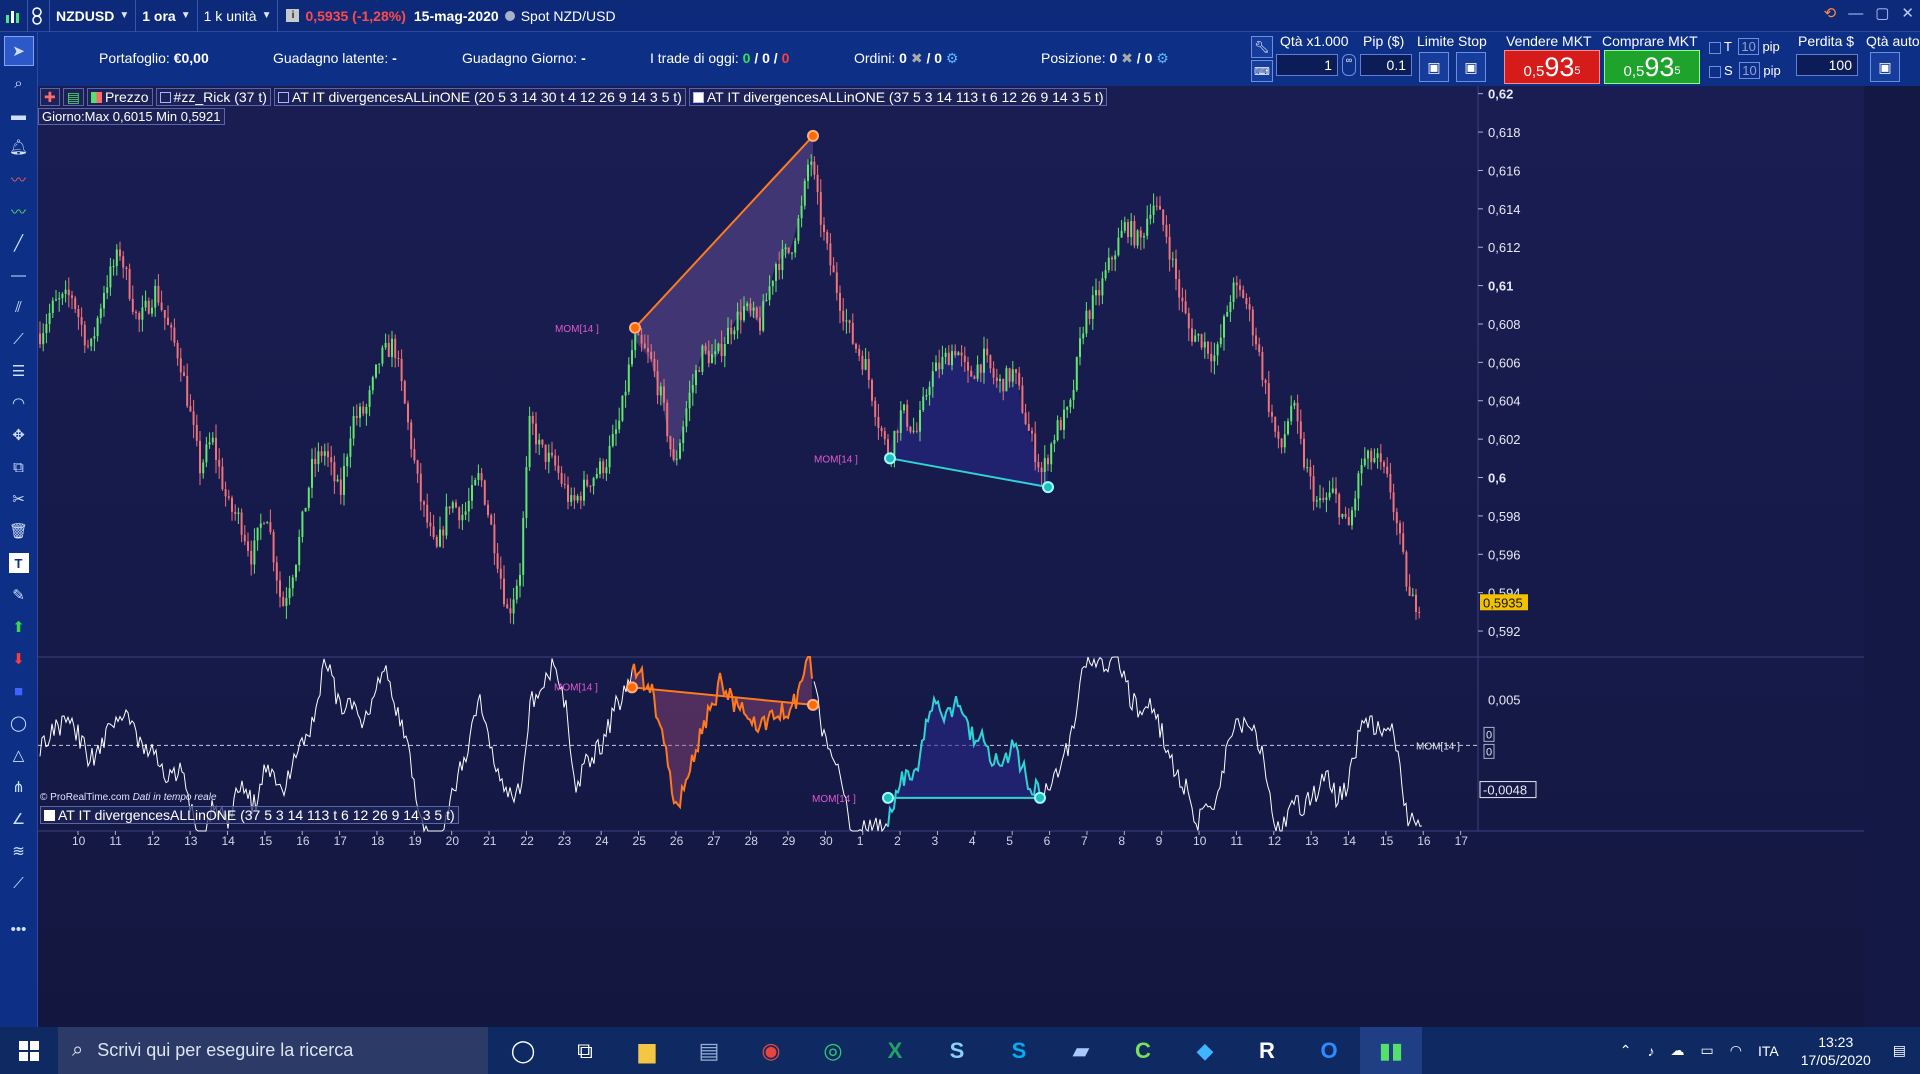 The image size is (1920, 1074). What do you see at coordinates (1349, 65) in the screenshot?
I see `qty-link-icon: ∞` at bounding box center [1349, 65].